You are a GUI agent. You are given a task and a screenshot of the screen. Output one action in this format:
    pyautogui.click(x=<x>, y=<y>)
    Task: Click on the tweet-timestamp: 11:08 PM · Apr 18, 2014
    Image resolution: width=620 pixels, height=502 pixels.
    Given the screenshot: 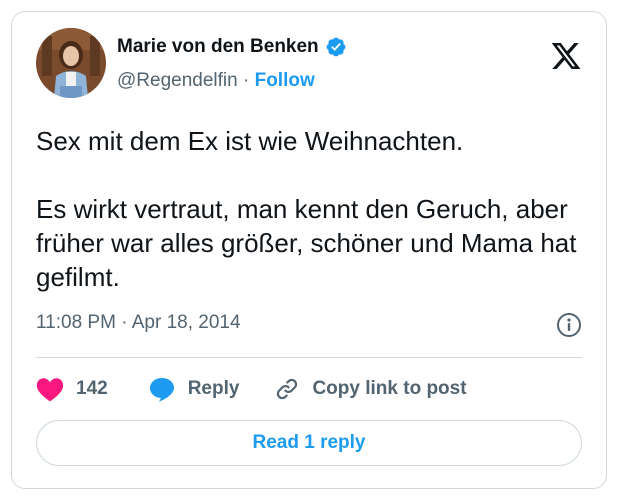 What is the action you would take?
    pyautogui.click(x=138, y=323)
    